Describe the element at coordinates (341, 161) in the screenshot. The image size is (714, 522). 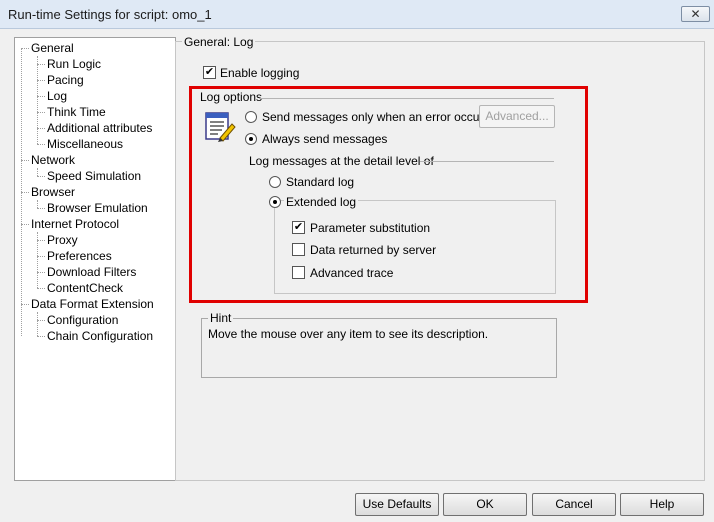
I see `detail-level-label: Log messages at the detail level of` at that location.